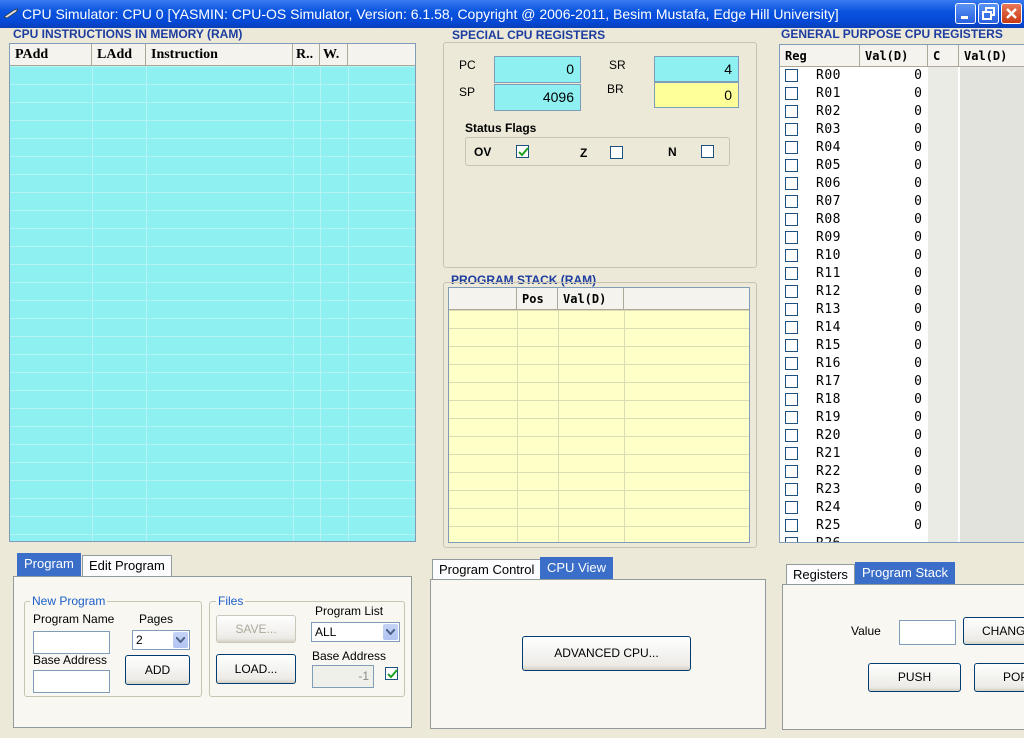 This screenshot has width=1024, height=738. I want to click on register-row: R18 0, so click(902, 400).